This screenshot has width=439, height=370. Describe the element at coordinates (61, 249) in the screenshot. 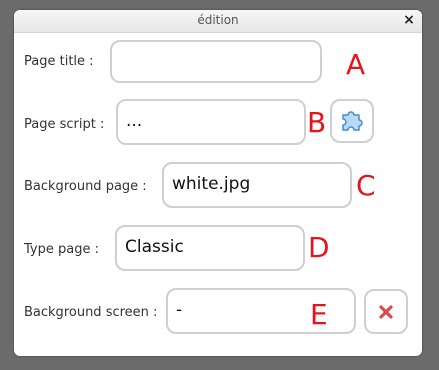

I see `type-page-label: Type page :` at that location.